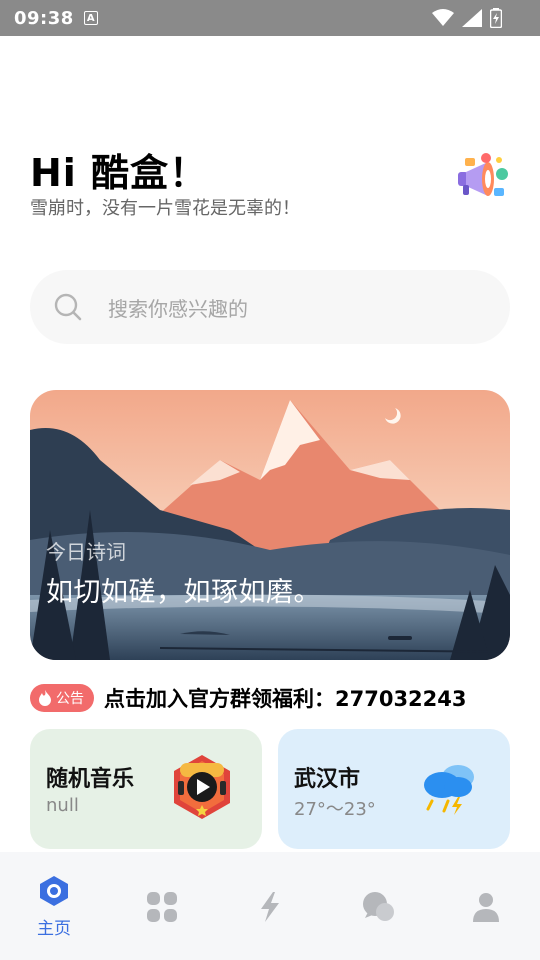  What do you see at coordinates (45, 698) in the screenshot?
I see `flame-icon` at bounding box center [45, 698].